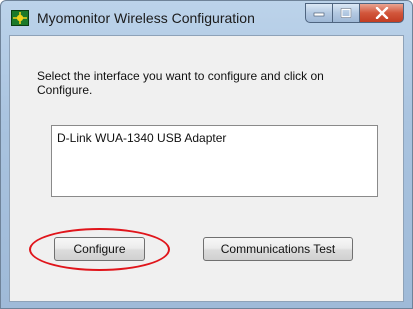 This screenshot has width=413, height=309. I want to click on caption-buttons, so click(354, 14).